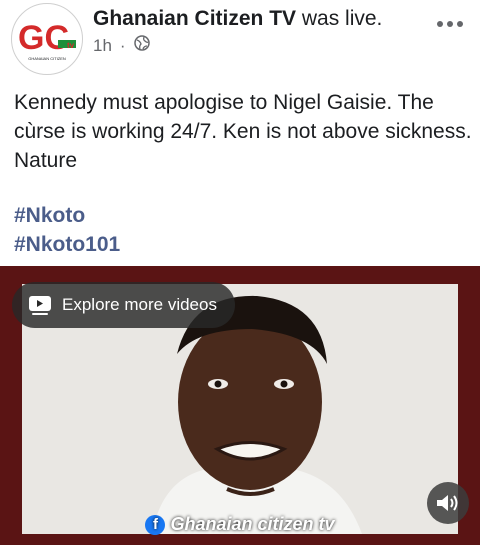  What do you see at coordinates (43, 38) in the screenshot?
I see `logo-letters: GC` at bounding box center [43, 38].